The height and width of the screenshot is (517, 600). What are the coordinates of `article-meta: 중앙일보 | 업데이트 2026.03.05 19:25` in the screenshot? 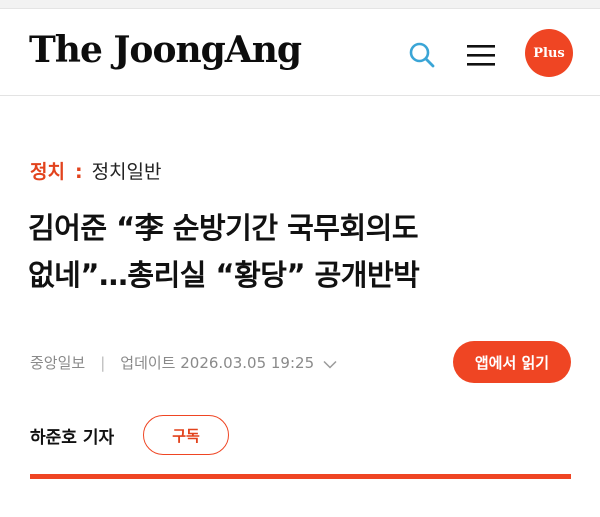 It's located at (183, 363).